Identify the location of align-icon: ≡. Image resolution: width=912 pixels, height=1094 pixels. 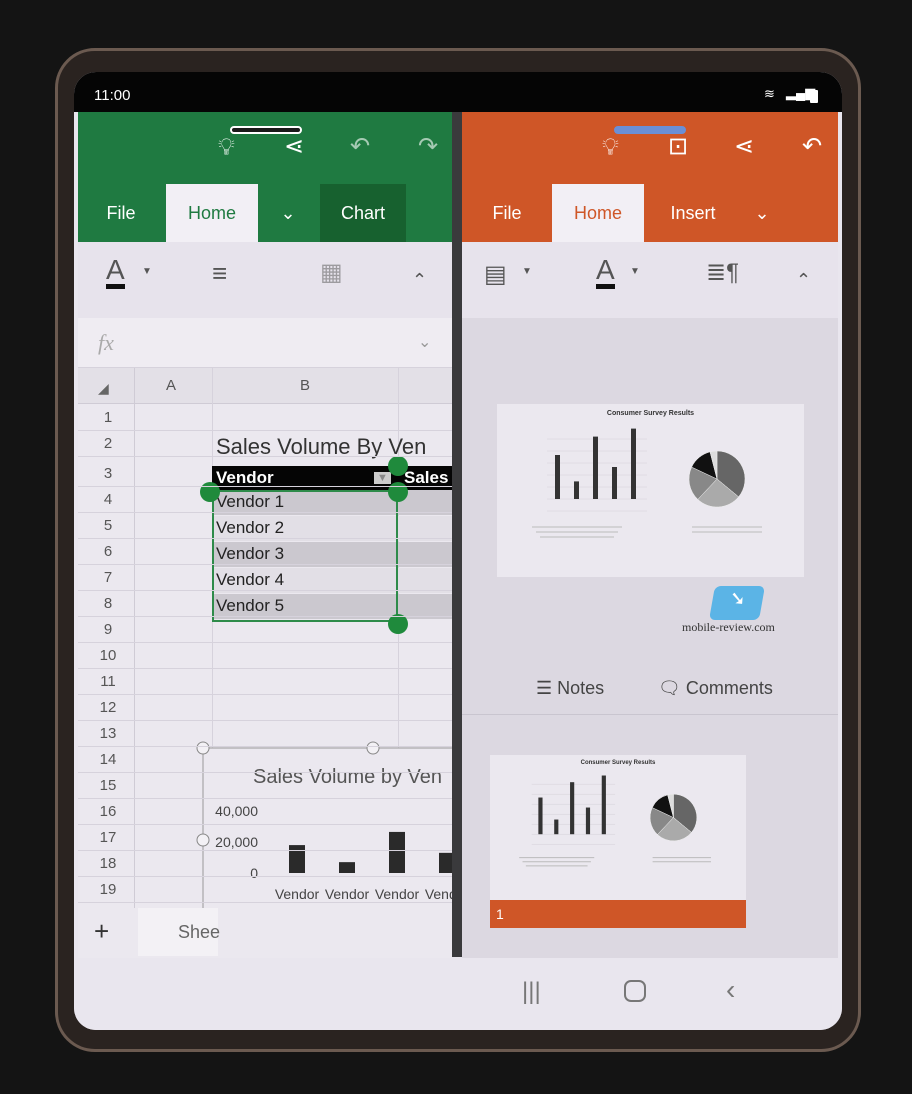
(219, 273).